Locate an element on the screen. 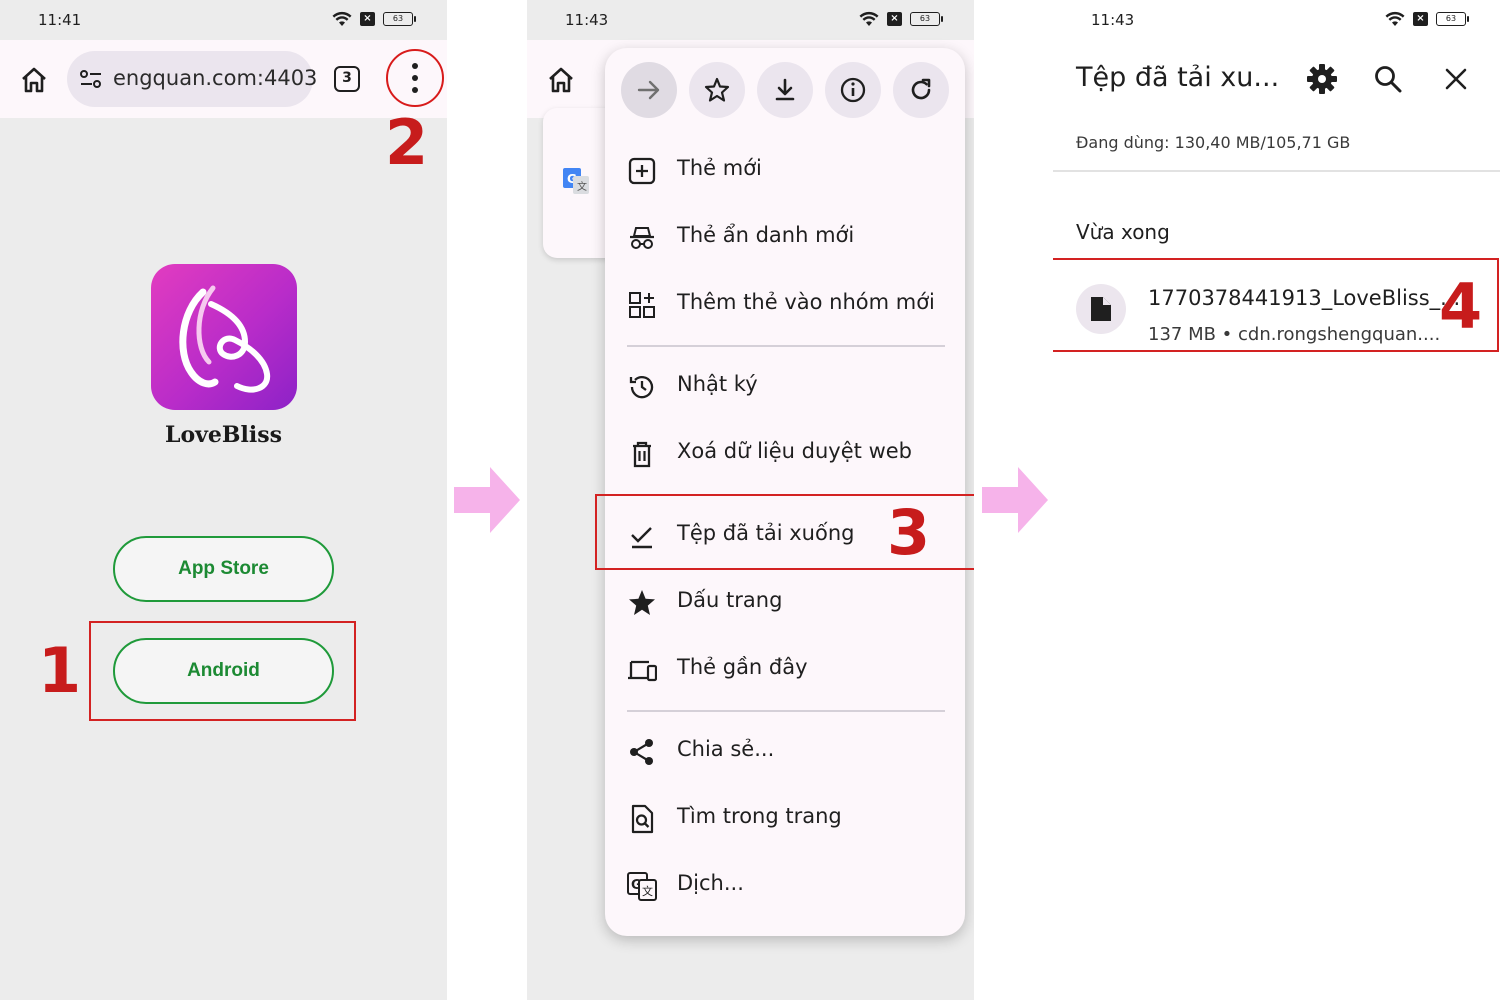 Image resolution: width=1500 pixels, height=1000 pixels. android-highlight-box is located at coordinates (222, 671).